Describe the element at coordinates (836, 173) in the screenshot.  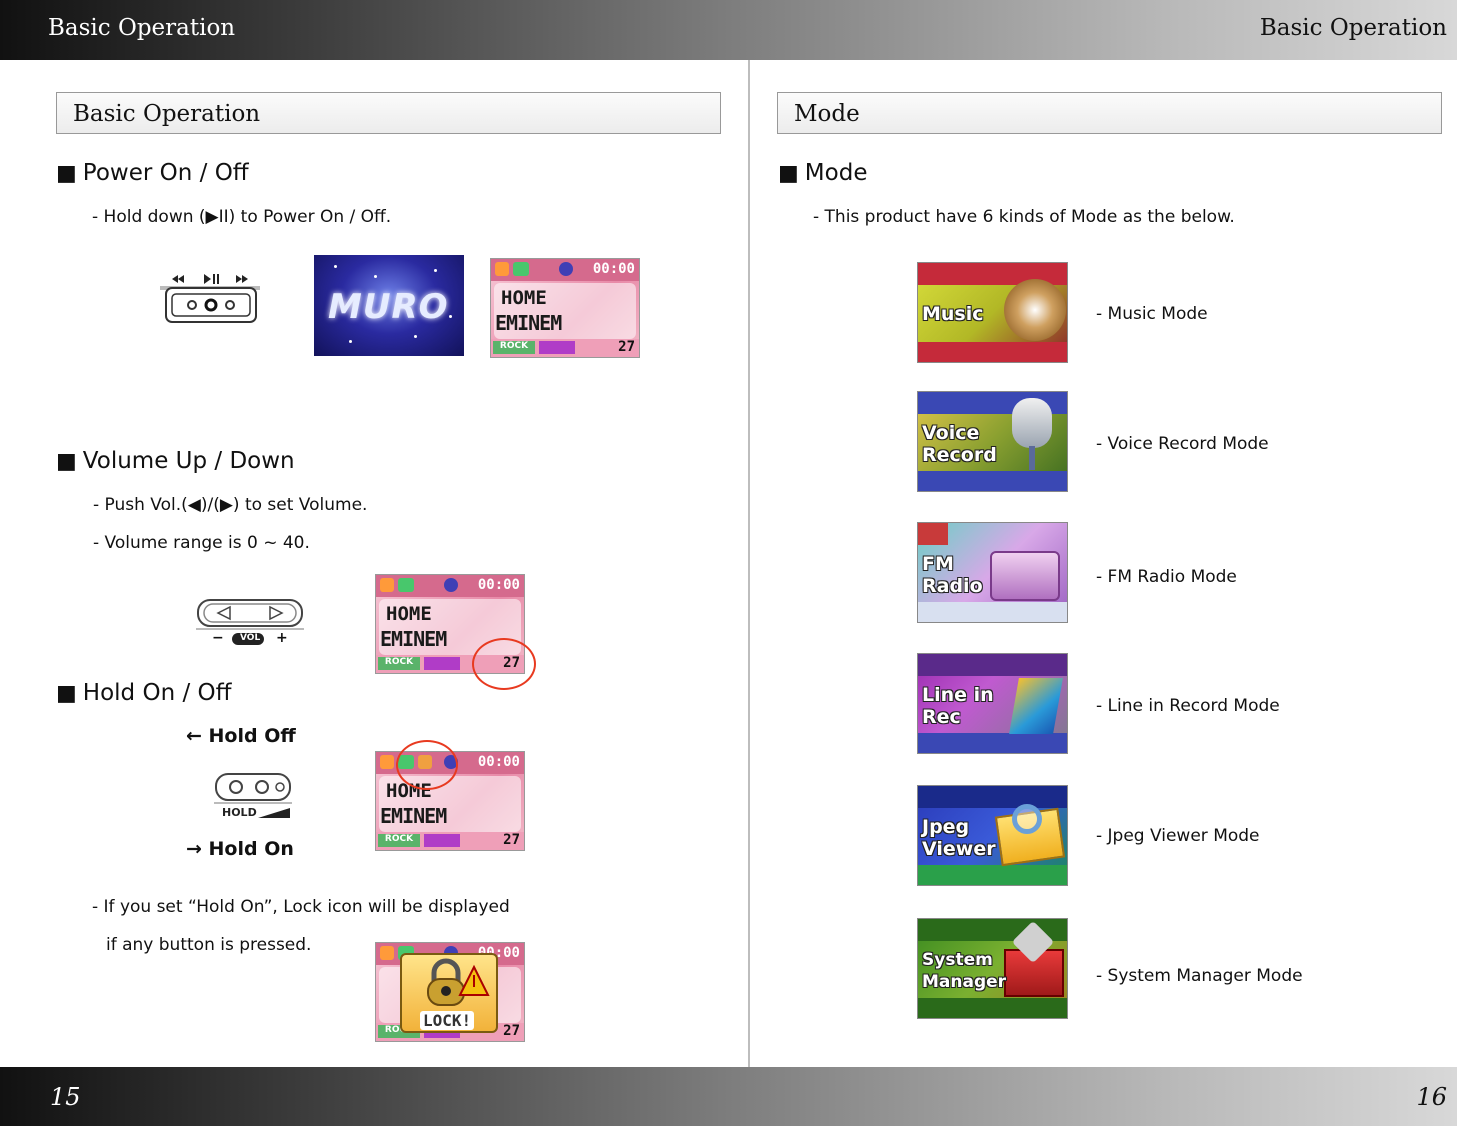
I see `mode-heading-text: Mode` at that location.